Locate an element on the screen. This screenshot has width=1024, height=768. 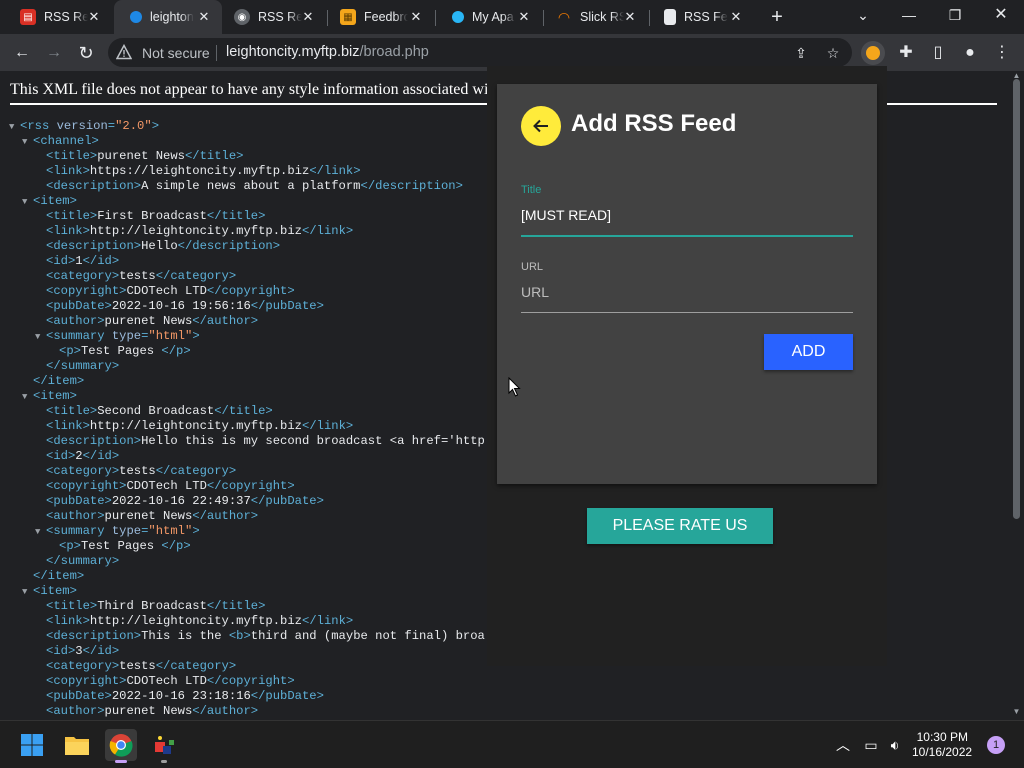
xml-line-text: <item> is located at coordinates (55, 591).